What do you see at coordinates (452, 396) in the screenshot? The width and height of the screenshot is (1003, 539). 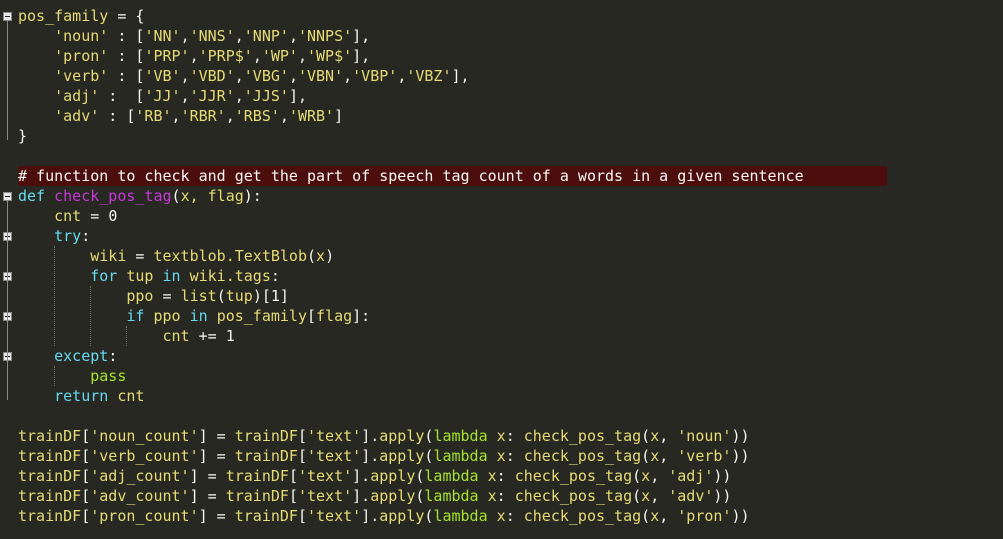 I see `code-line: return cnt` at bounding box center [452, 396].